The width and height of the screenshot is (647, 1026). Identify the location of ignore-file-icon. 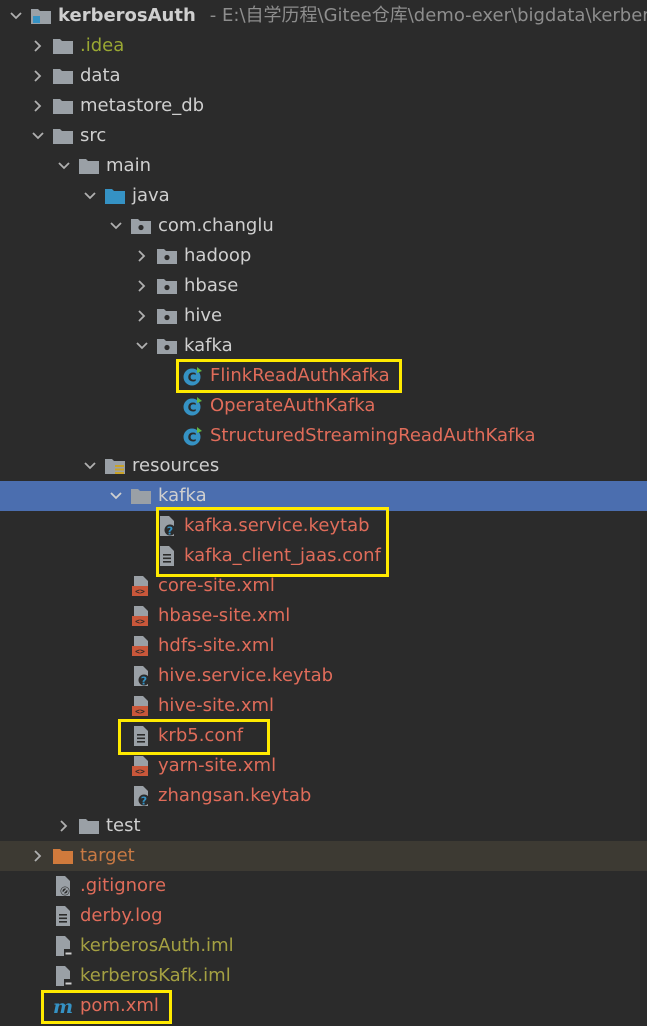
(63, 886).